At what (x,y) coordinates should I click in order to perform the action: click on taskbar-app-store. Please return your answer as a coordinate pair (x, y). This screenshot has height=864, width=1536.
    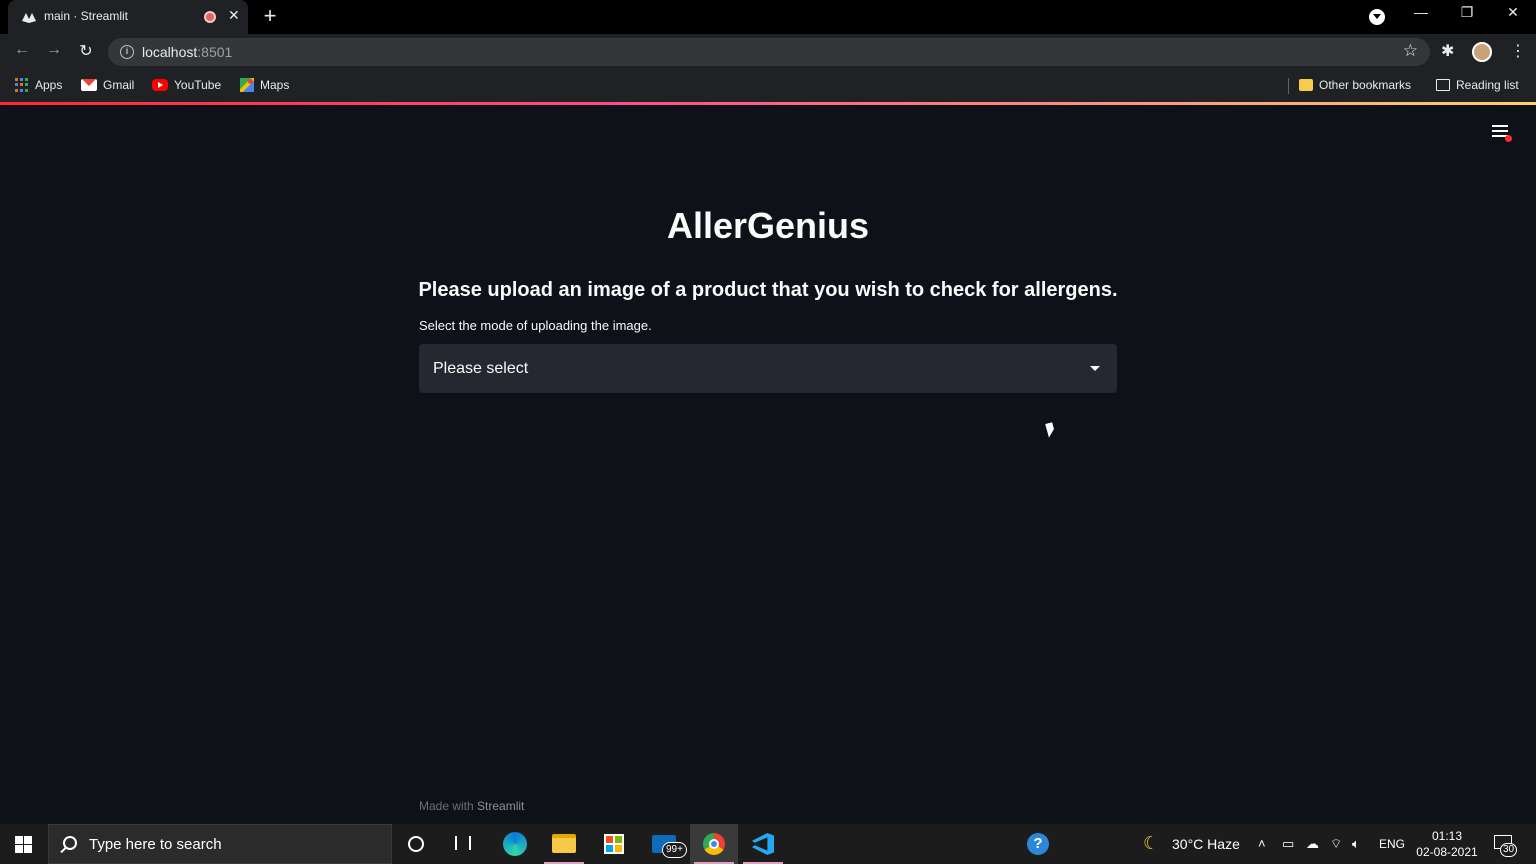
    Looking at the image, I should click on (614, 844).